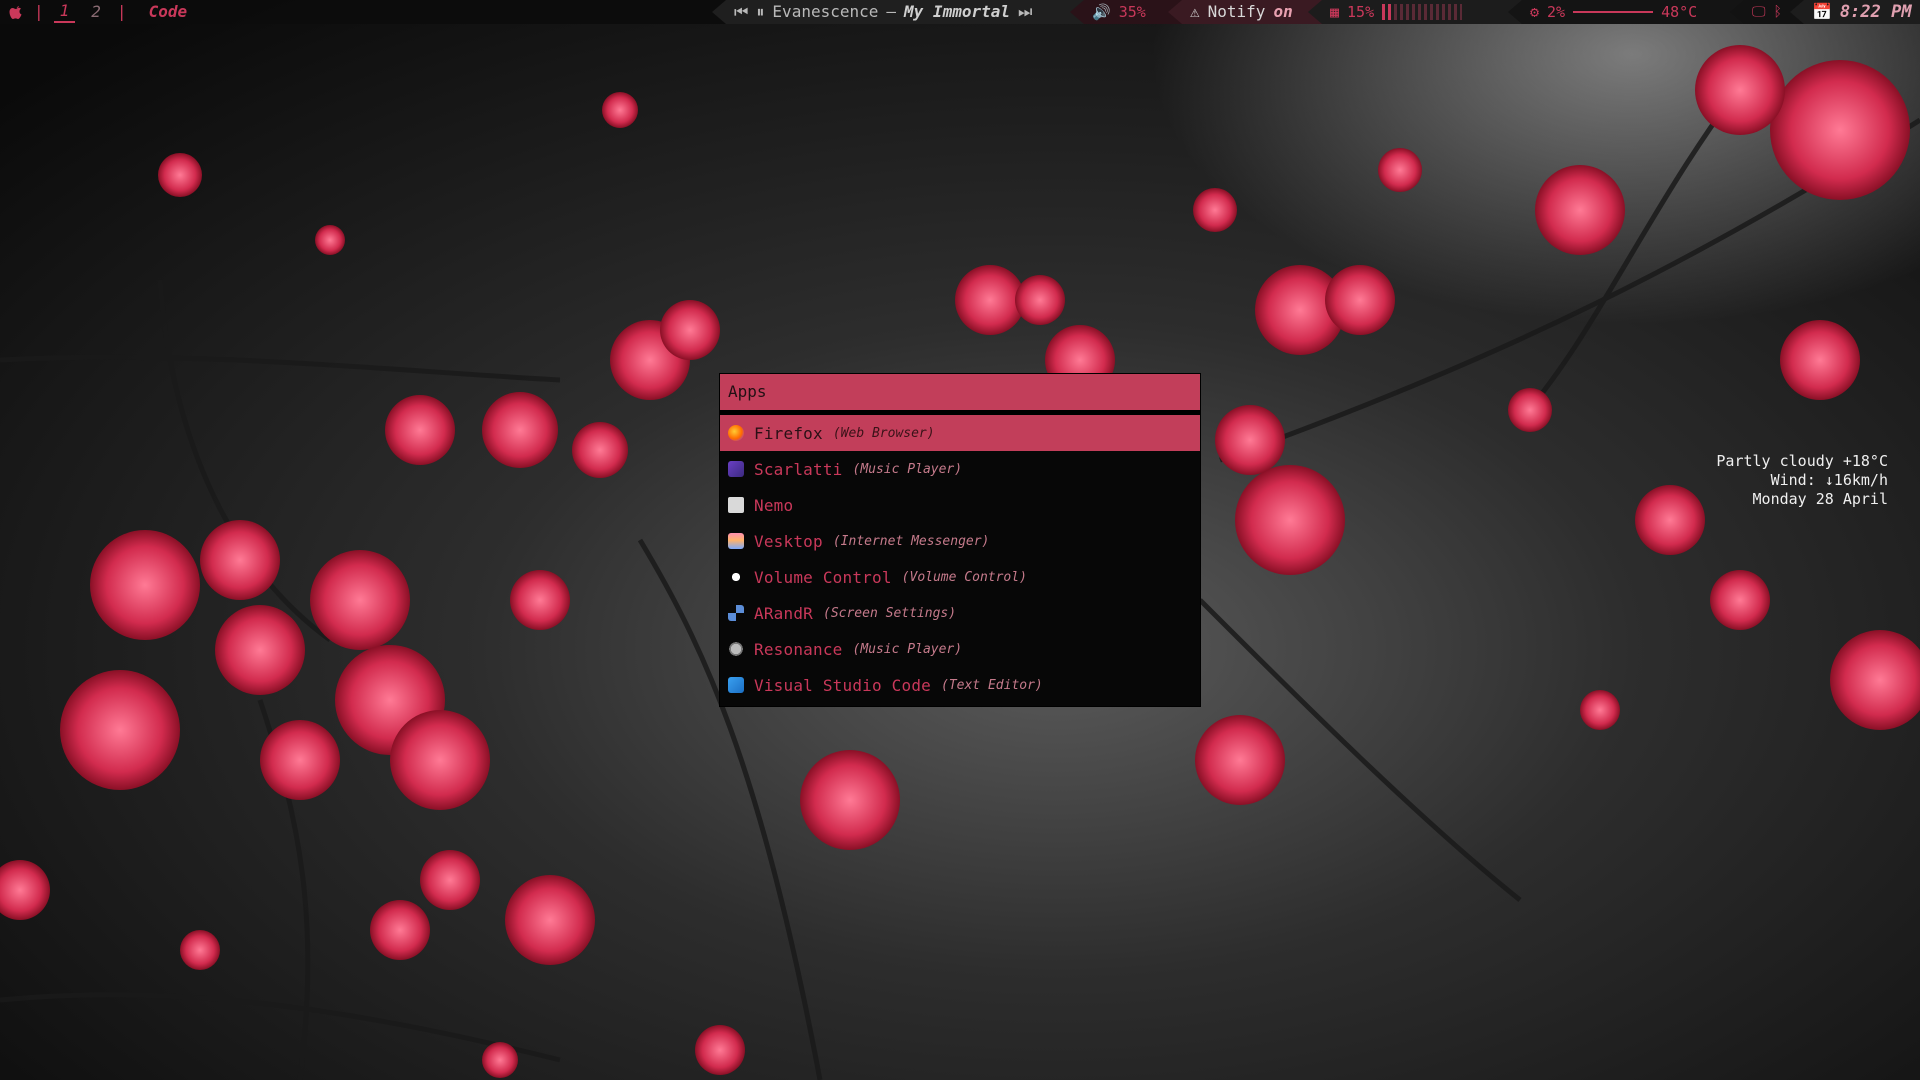 The height and width of the screenshot is (1080, 1920). I want to click on vesktop-icon, so click(736, 541).